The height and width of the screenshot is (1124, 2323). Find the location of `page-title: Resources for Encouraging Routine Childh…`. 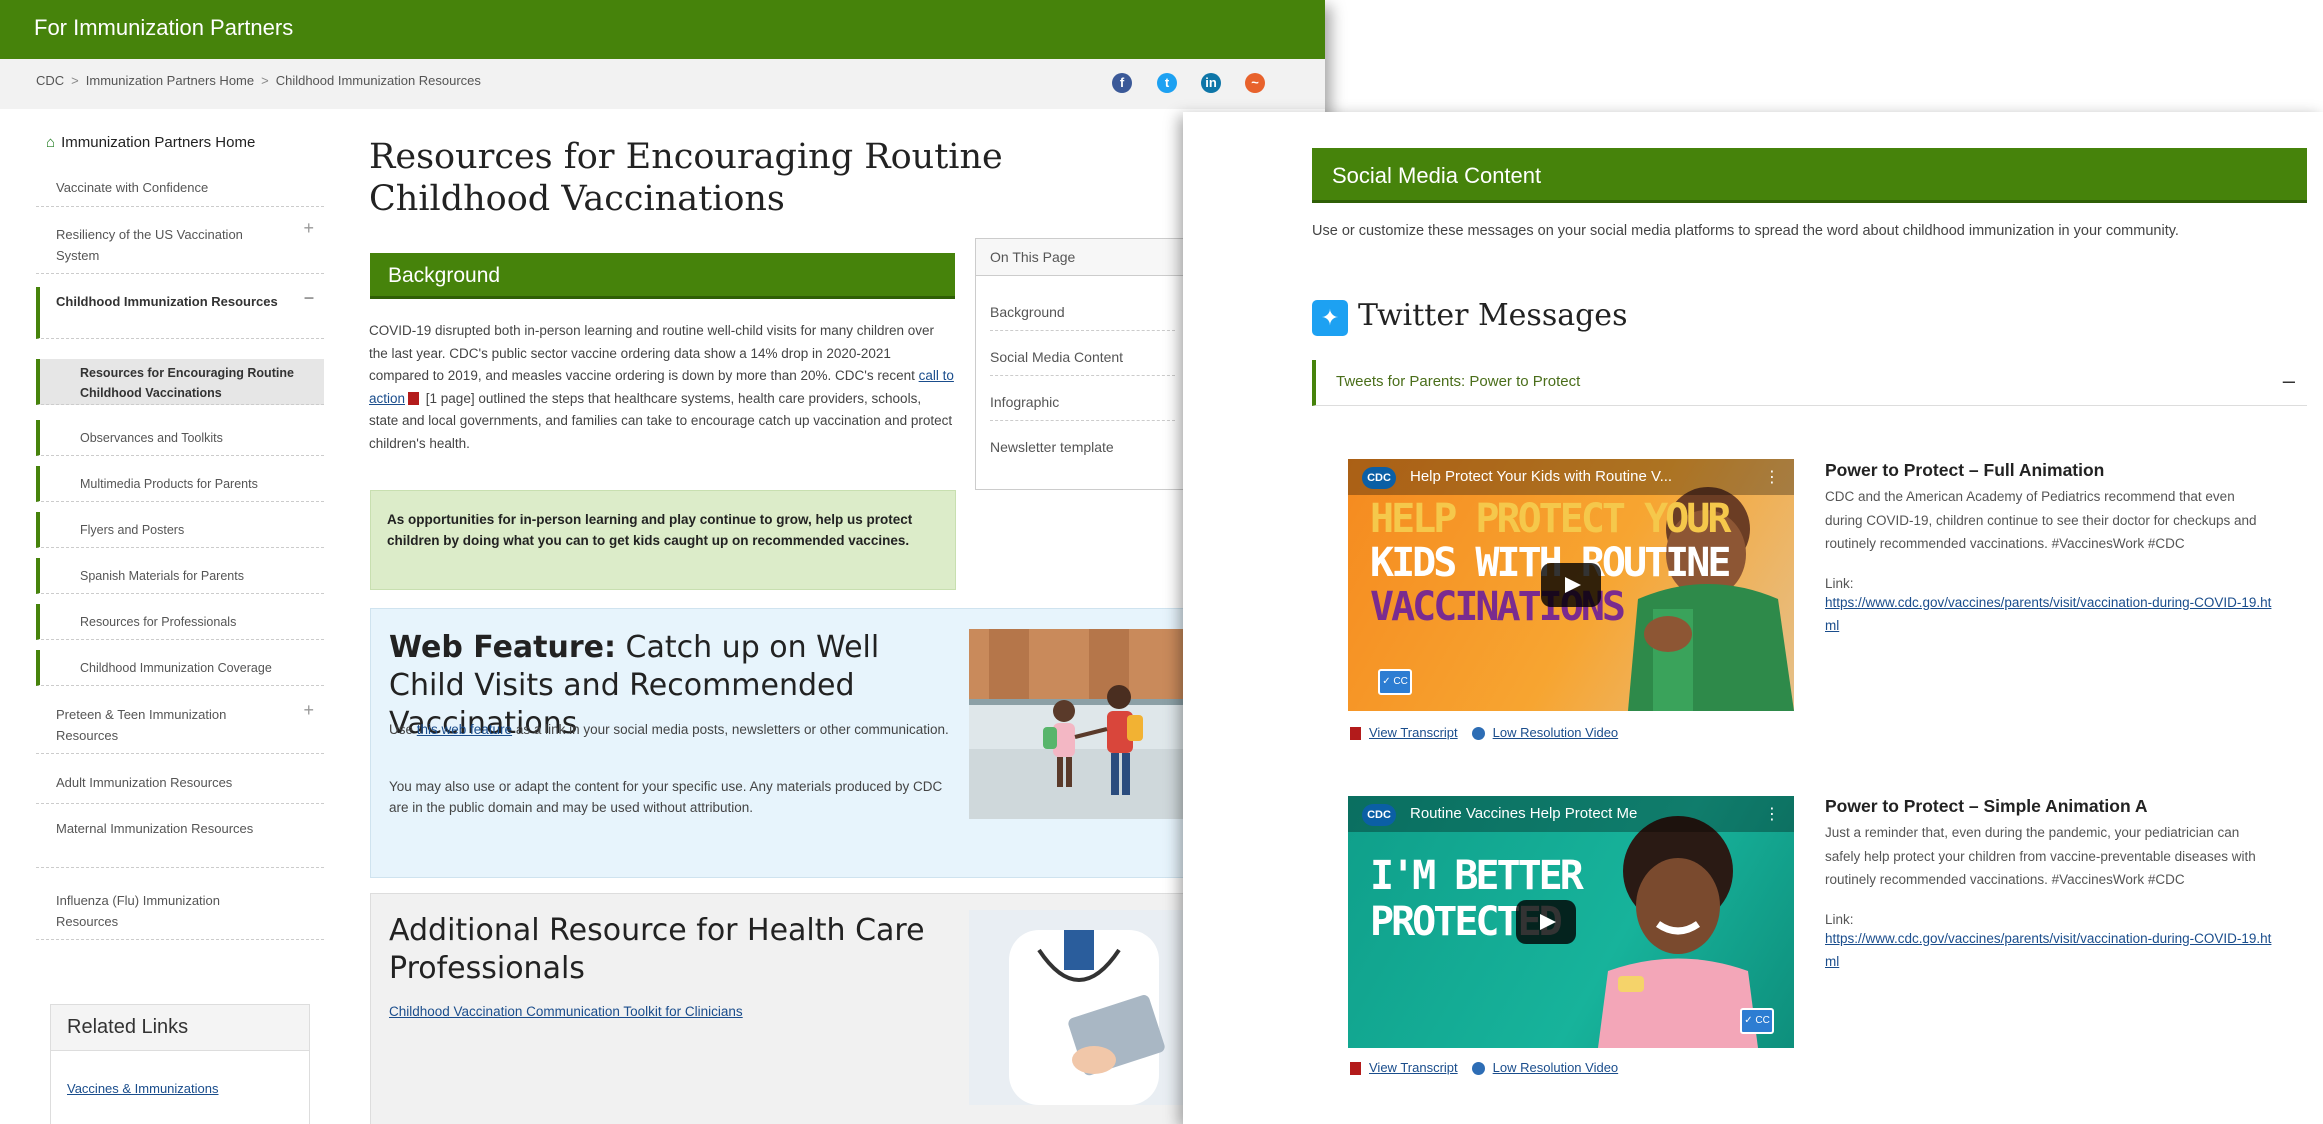

page-title: Resources for Encouraging Routine Childh… is located at coordinates (686, 178).